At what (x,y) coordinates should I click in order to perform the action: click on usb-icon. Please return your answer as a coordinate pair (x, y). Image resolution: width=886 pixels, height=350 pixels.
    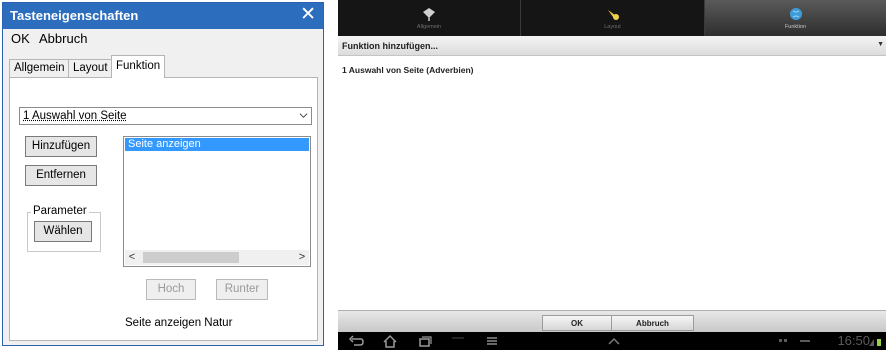
    Looking at the image, I should click on (783, 340).